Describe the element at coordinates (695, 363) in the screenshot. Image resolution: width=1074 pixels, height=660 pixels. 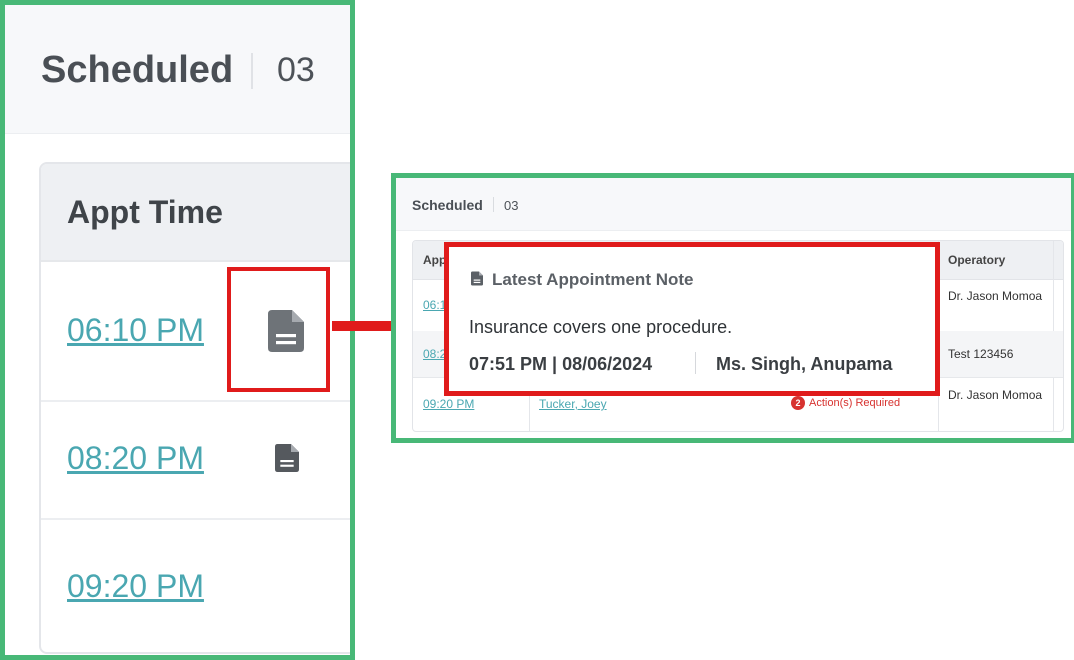
I see `note-separator` at that location.